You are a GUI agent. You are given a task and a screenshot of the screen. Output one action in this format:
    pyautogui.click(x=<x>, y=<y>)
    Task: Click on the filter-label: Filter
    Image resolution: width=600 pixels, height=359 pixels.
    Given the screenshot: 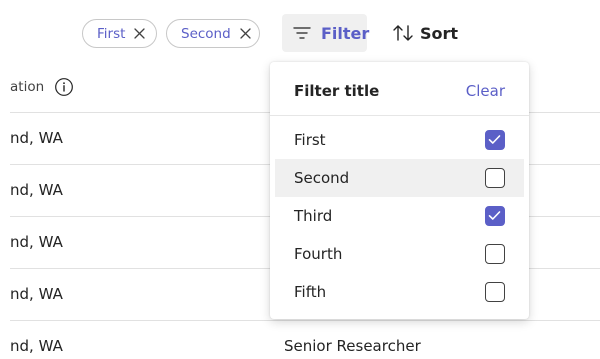 What is the action you would take?
    pyautogui.click(x=345, y=33)
    